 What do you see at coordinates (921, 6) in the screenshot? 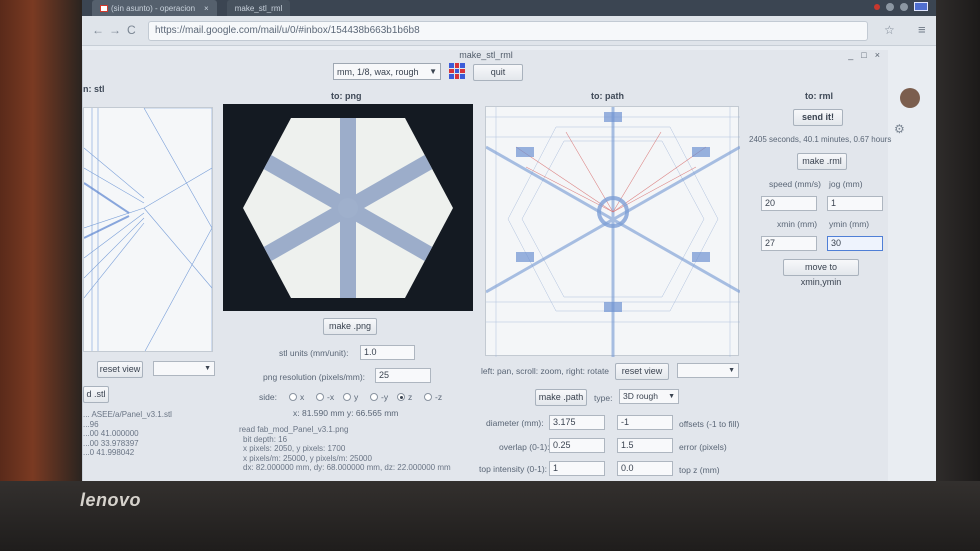
I see `window-switcher-icon` at bounding box center [921, 6].